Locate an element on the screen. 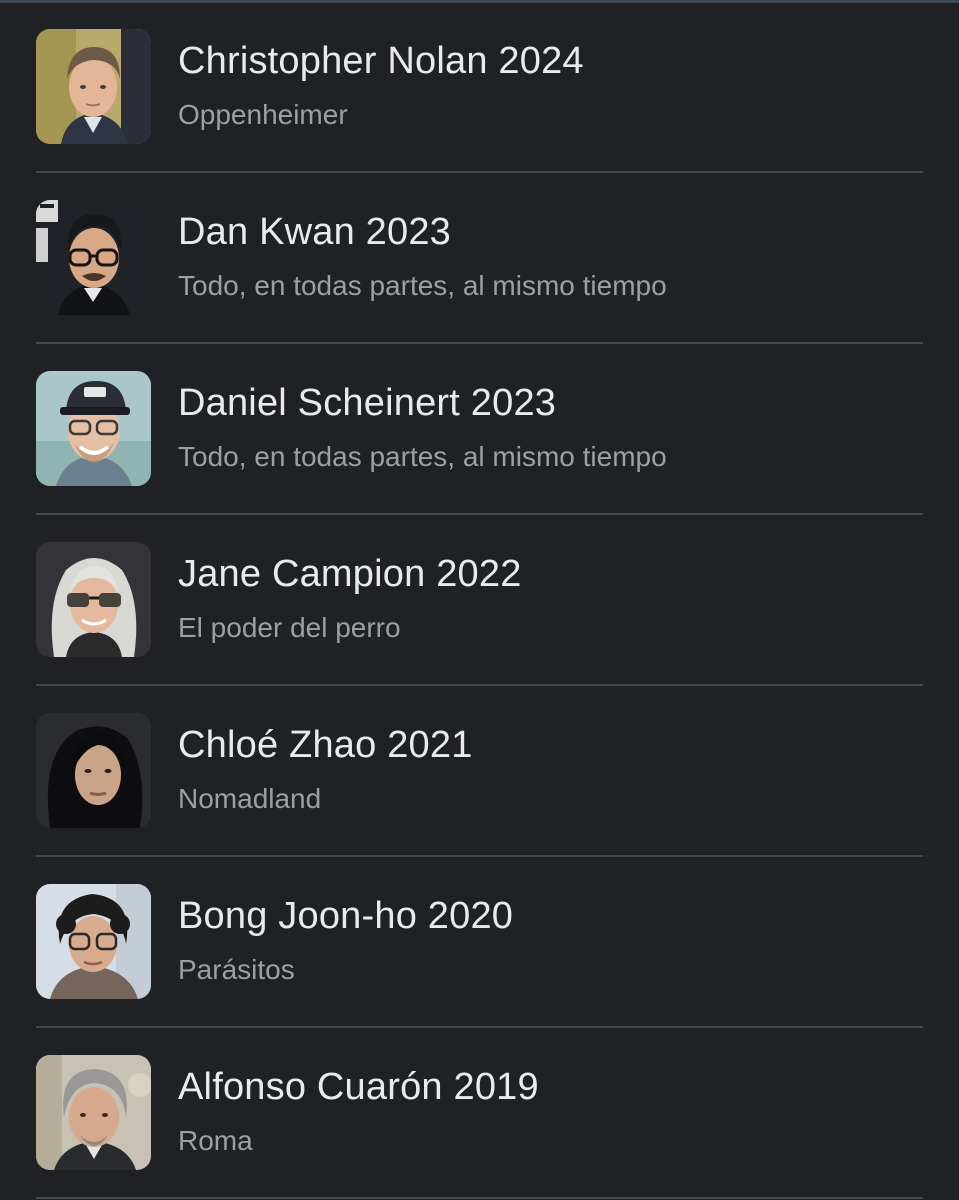 The height and width of the screenshot is (1200, 959). film-title: Parásitos is located at coordinates (236, 969).